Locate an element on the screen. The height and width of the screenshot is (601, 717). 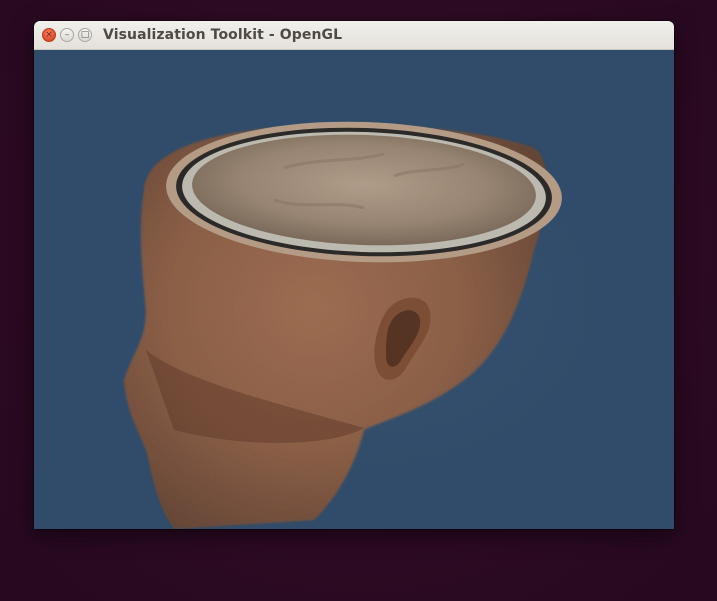
maximize-icon: □ is located at coordinates (85, 34).